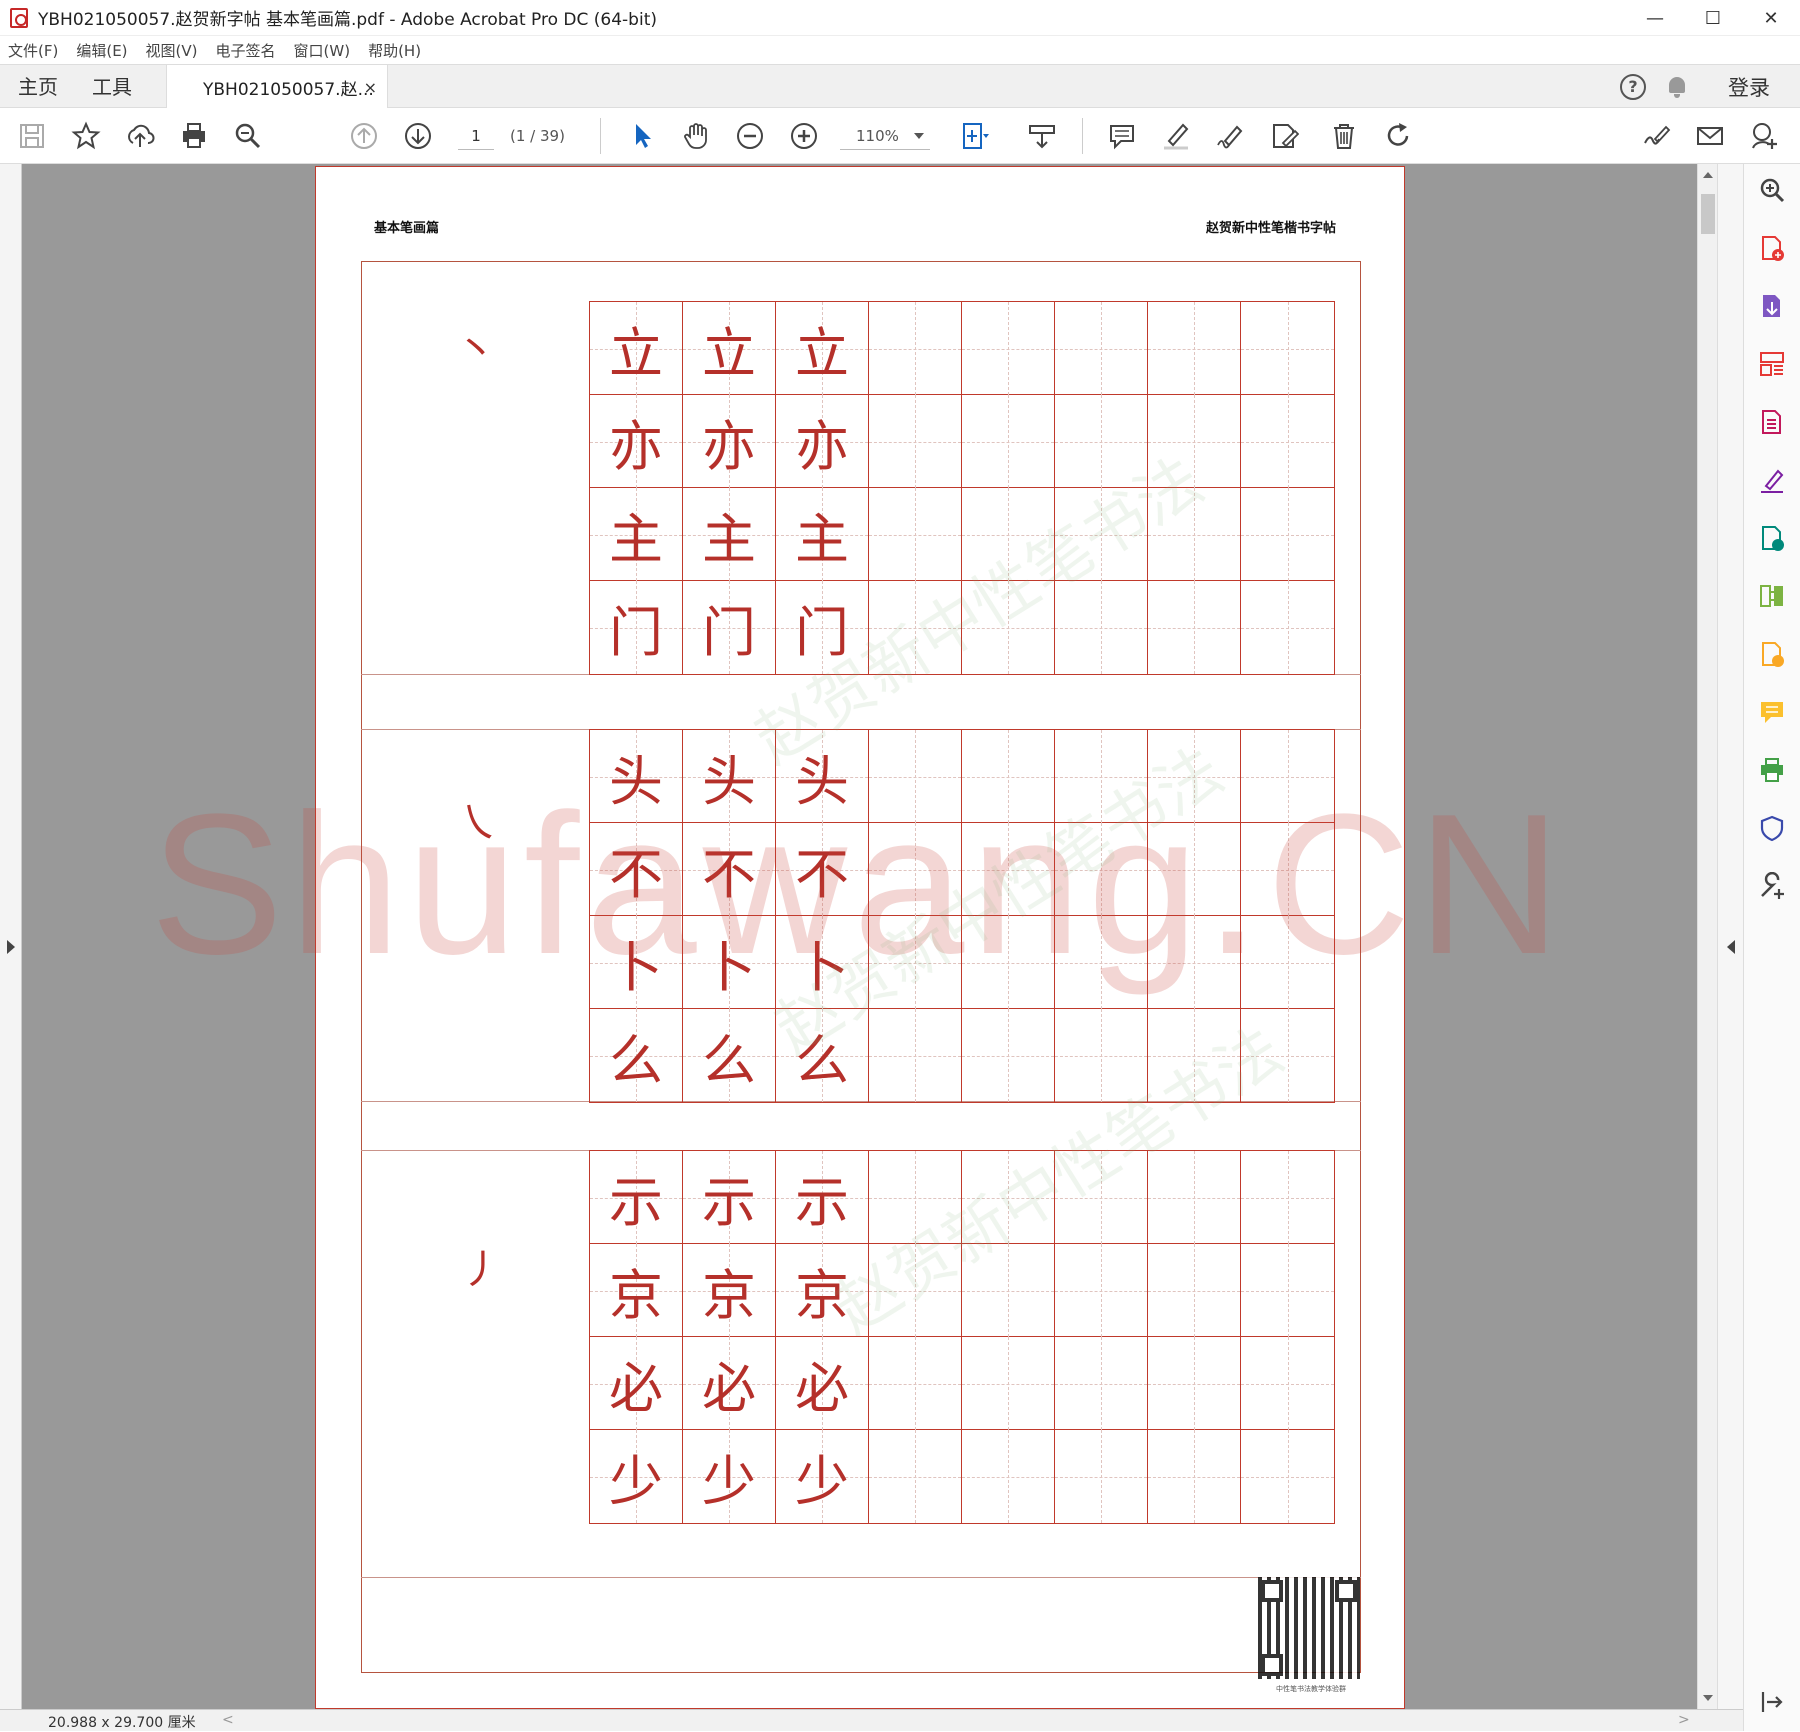 Image resolution: width=1800 pixels, height=1732 pixels. What do you see at coordinates (1772, 538) in the screenshot?
I see `send-for-signature-icon` at bounding box center [1772, 538].